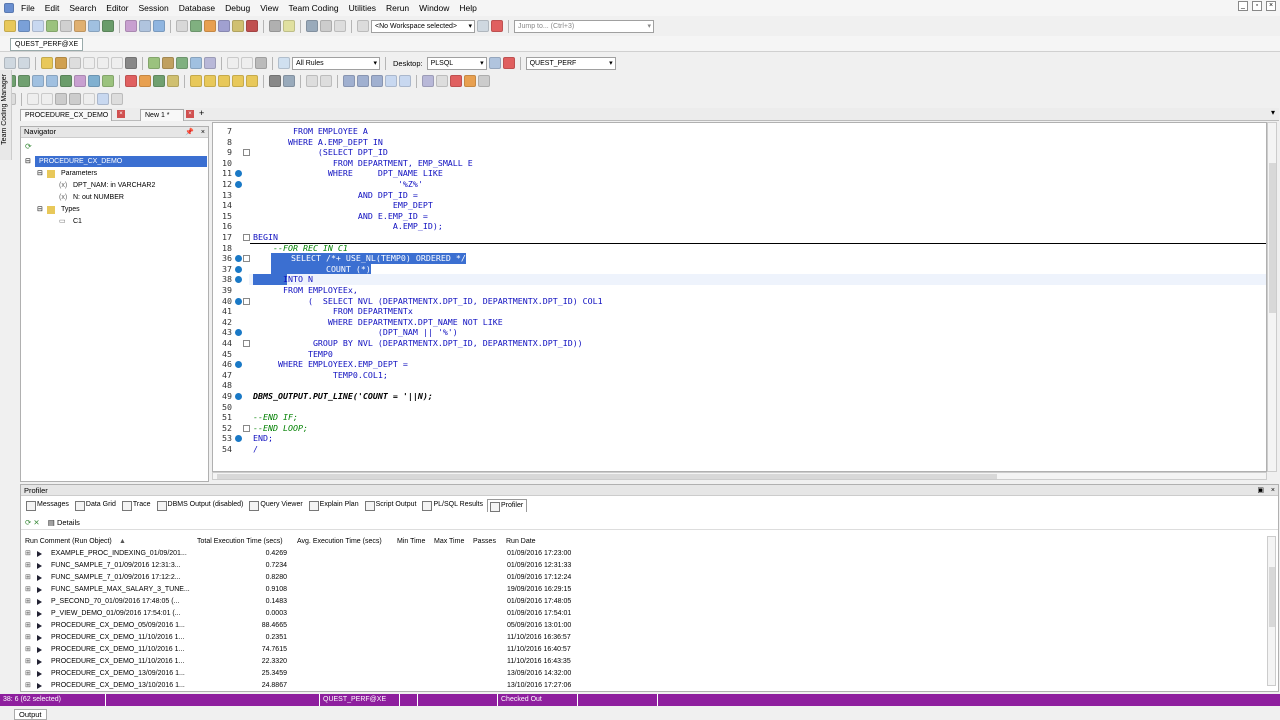 The width and height of the screenshot is (1280, 720). I want to click on refresh-icon, so click(275, 26).